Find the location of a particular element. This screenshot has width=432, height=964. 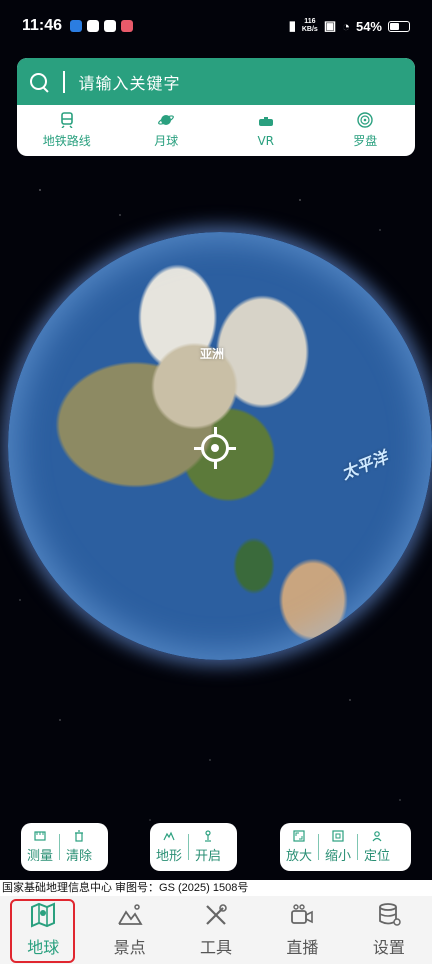

search-placeholder: 请输入关键字 is located at coordinates (130, 82).